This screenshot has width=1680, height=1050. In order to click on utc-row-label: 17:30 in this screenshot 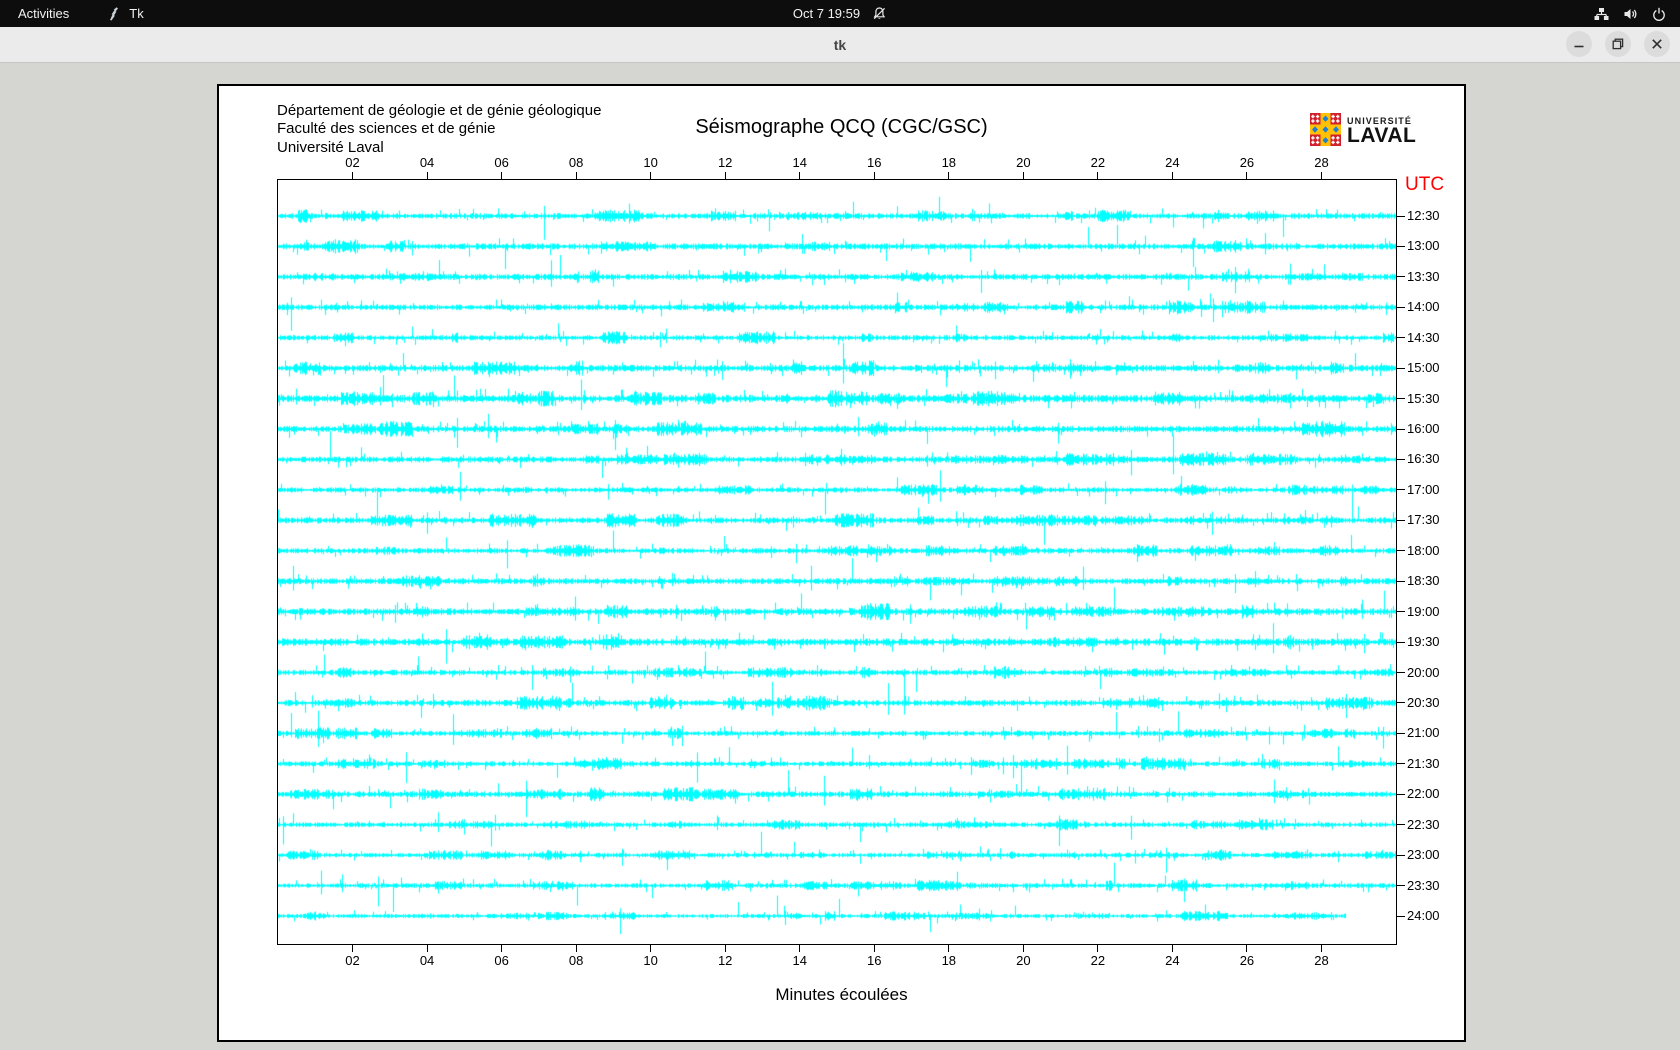, I will do `click(1423, 520)`.